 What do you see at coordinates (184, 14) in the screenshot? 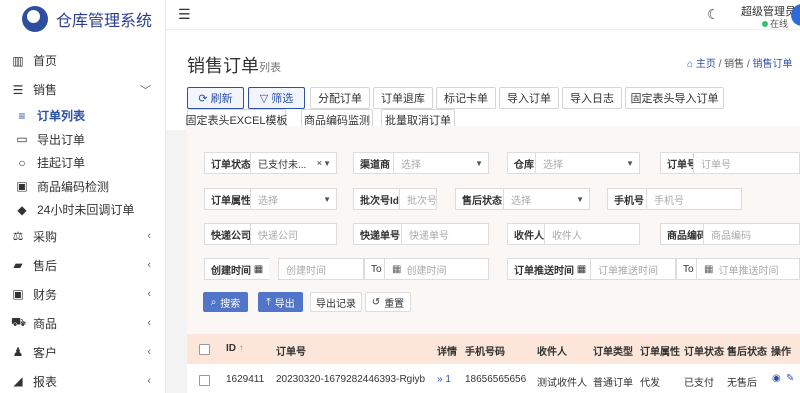
I see `menu-toggle-icon: ☰` at bounding box center [184, 14].